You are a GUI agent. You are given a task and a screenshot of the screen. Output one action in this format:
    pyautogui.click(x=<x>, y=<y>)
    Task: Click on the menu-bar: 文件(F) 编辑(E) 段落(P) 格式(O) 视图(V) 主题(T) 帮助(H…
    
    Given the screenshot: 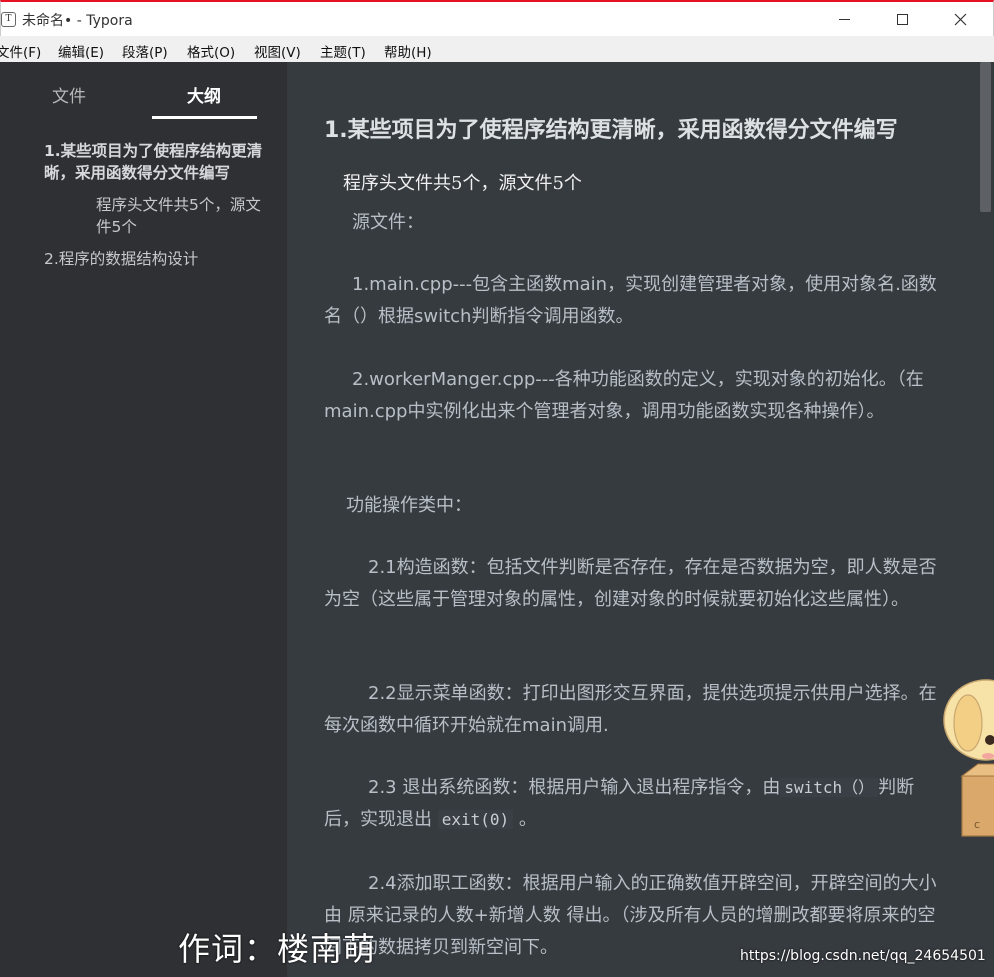 What is the action you would take?
    pyautogui.click(x=497, y=49)
    